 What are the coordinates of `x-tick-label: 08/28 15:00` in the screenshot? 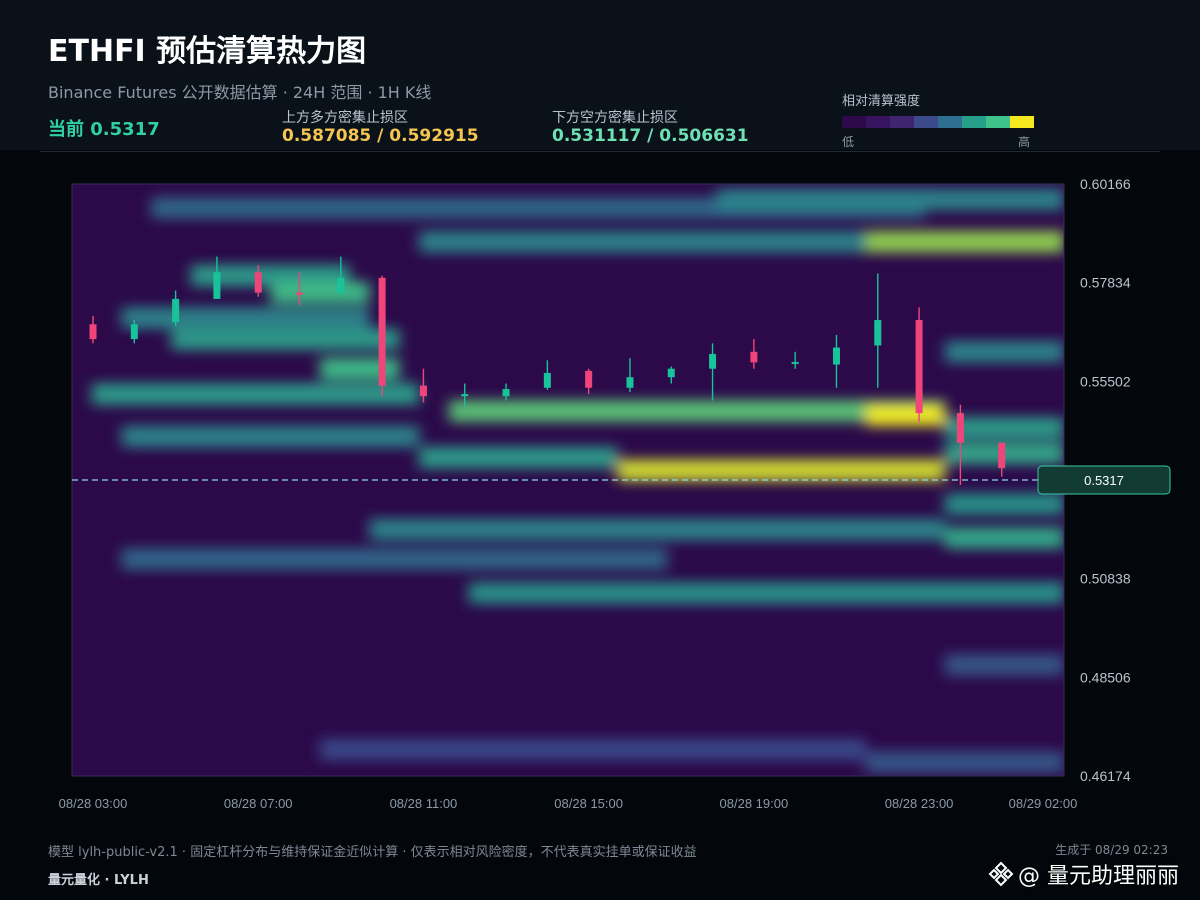 It's located at (588, 803).